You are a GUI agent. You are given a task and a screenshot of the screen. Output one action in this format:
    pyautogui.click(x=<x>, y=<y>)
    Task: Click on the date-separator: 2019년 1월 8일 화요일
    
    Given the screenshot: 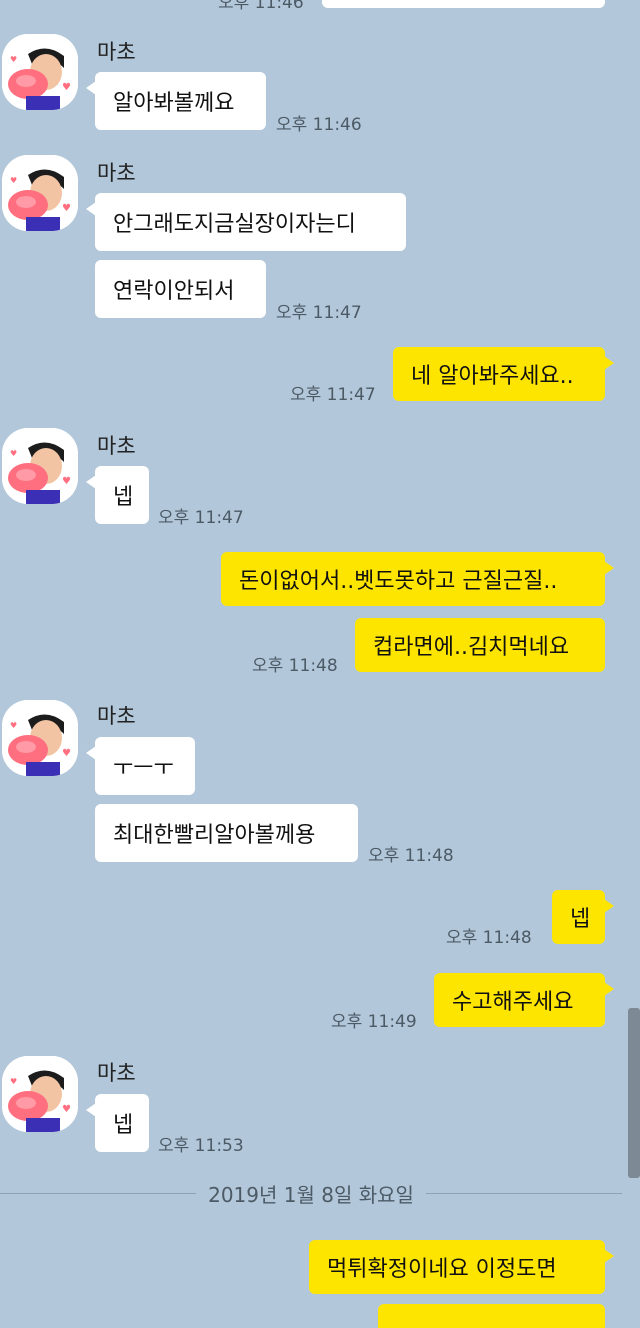 What is the action you would take?
    pyautogui.click(x=311, y=1193)
    